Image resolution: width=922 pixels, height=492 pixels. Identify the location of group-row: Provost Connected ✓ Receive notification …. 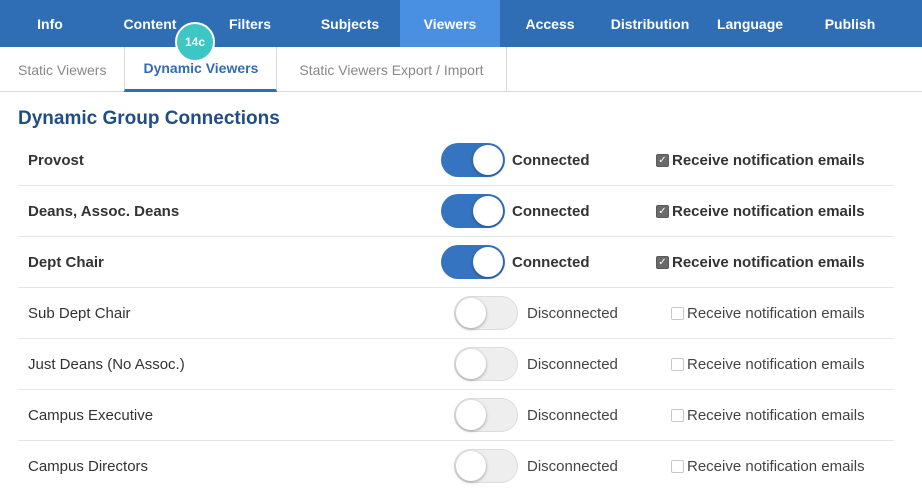
(456, 160).